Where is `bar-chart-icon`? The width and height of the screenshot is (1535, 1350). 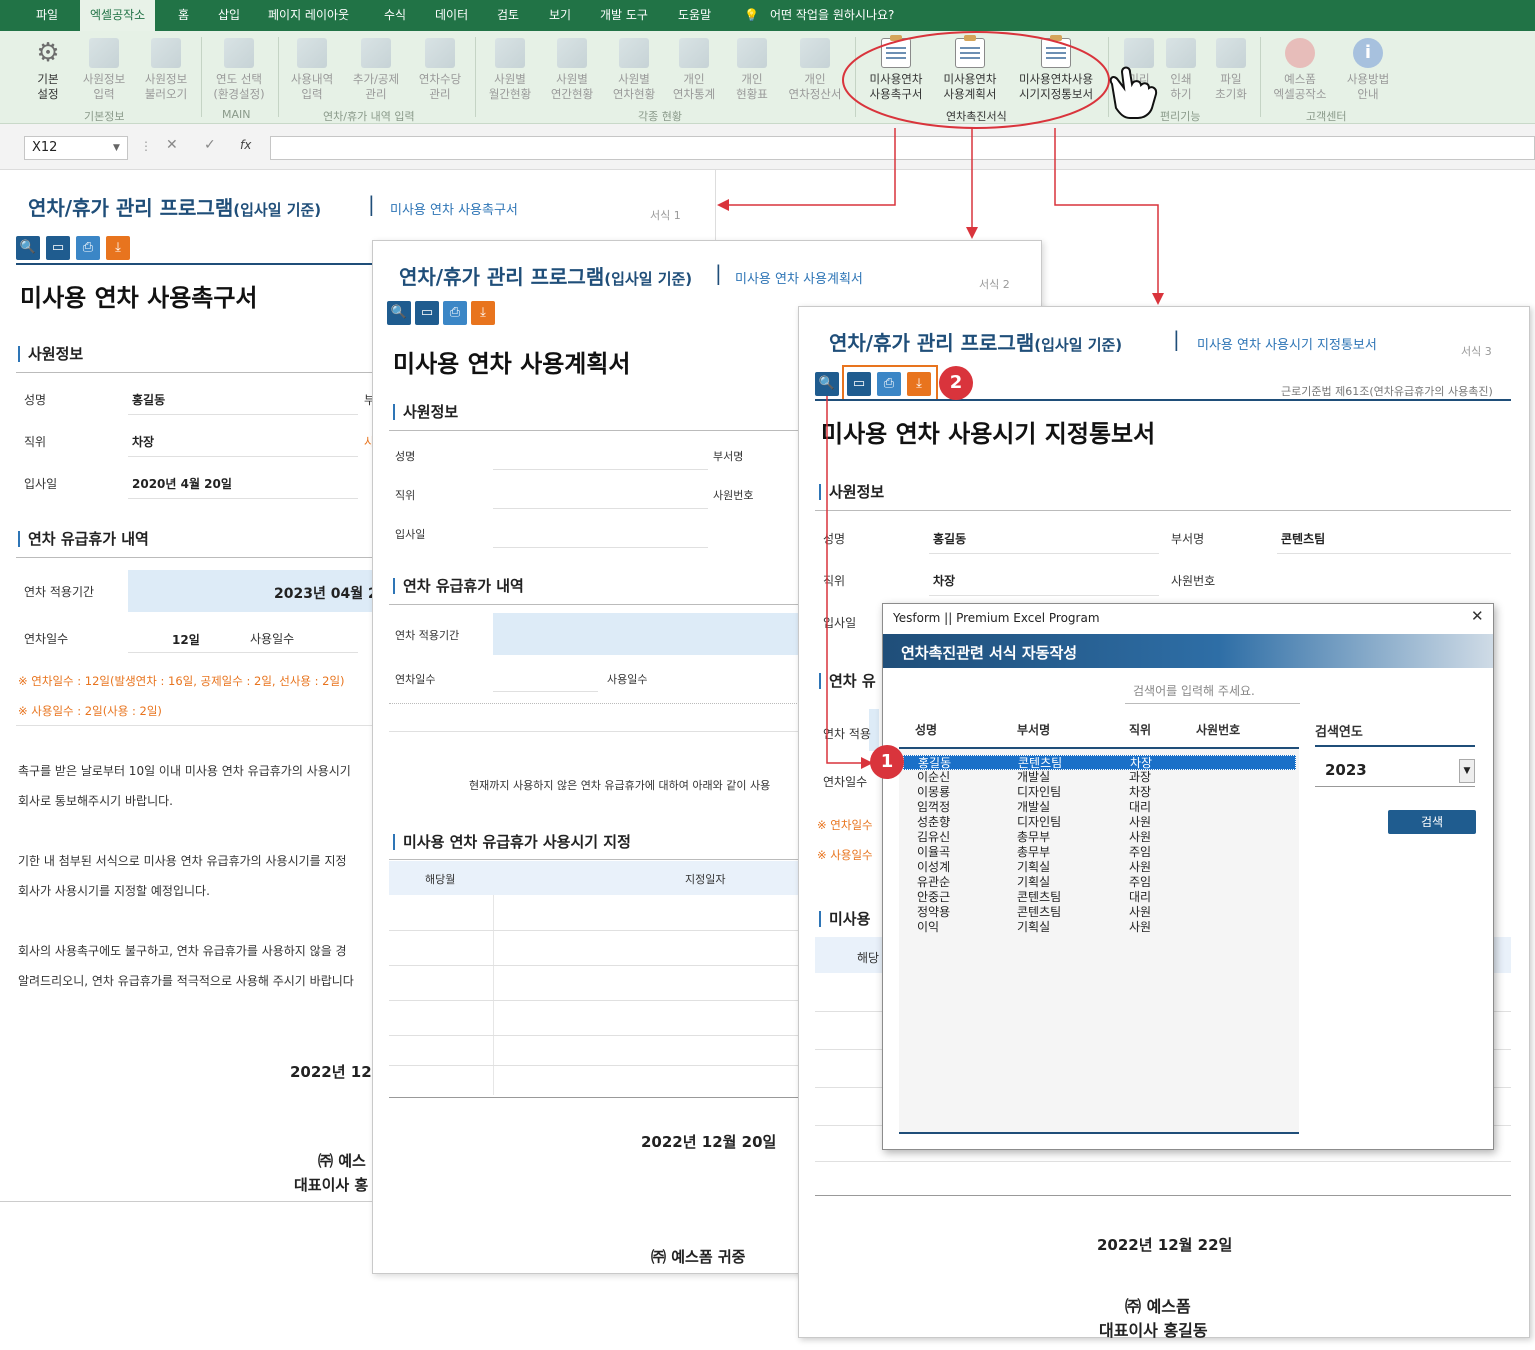
bar-chart-icon is located at coordinates (694, 53).